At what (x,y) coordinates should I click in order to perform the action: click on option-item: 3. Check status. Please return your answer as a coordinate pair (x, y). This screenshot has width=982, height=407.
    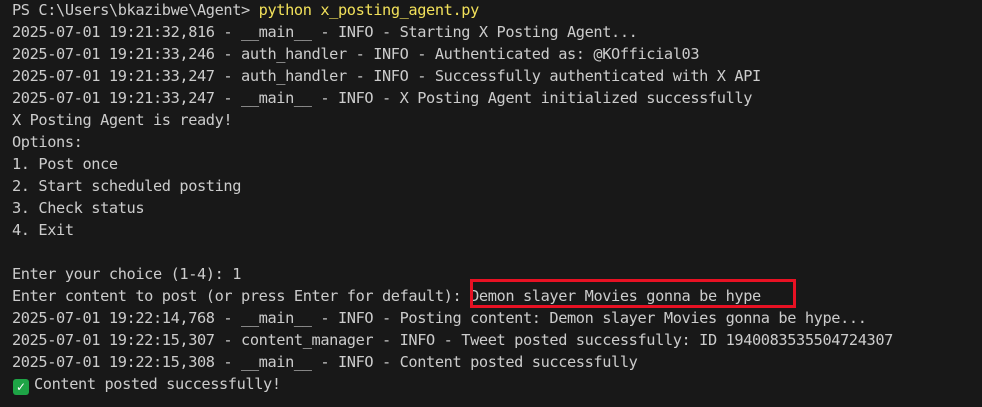
    Looking at the image, I should click on (78, 208).